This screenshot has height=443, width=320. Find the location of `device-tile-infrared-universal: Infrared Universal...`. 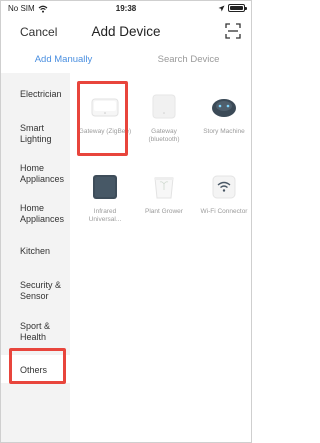

device-tile-infrared-universal: Infrared Universal... is located at coordinates (105, 197).